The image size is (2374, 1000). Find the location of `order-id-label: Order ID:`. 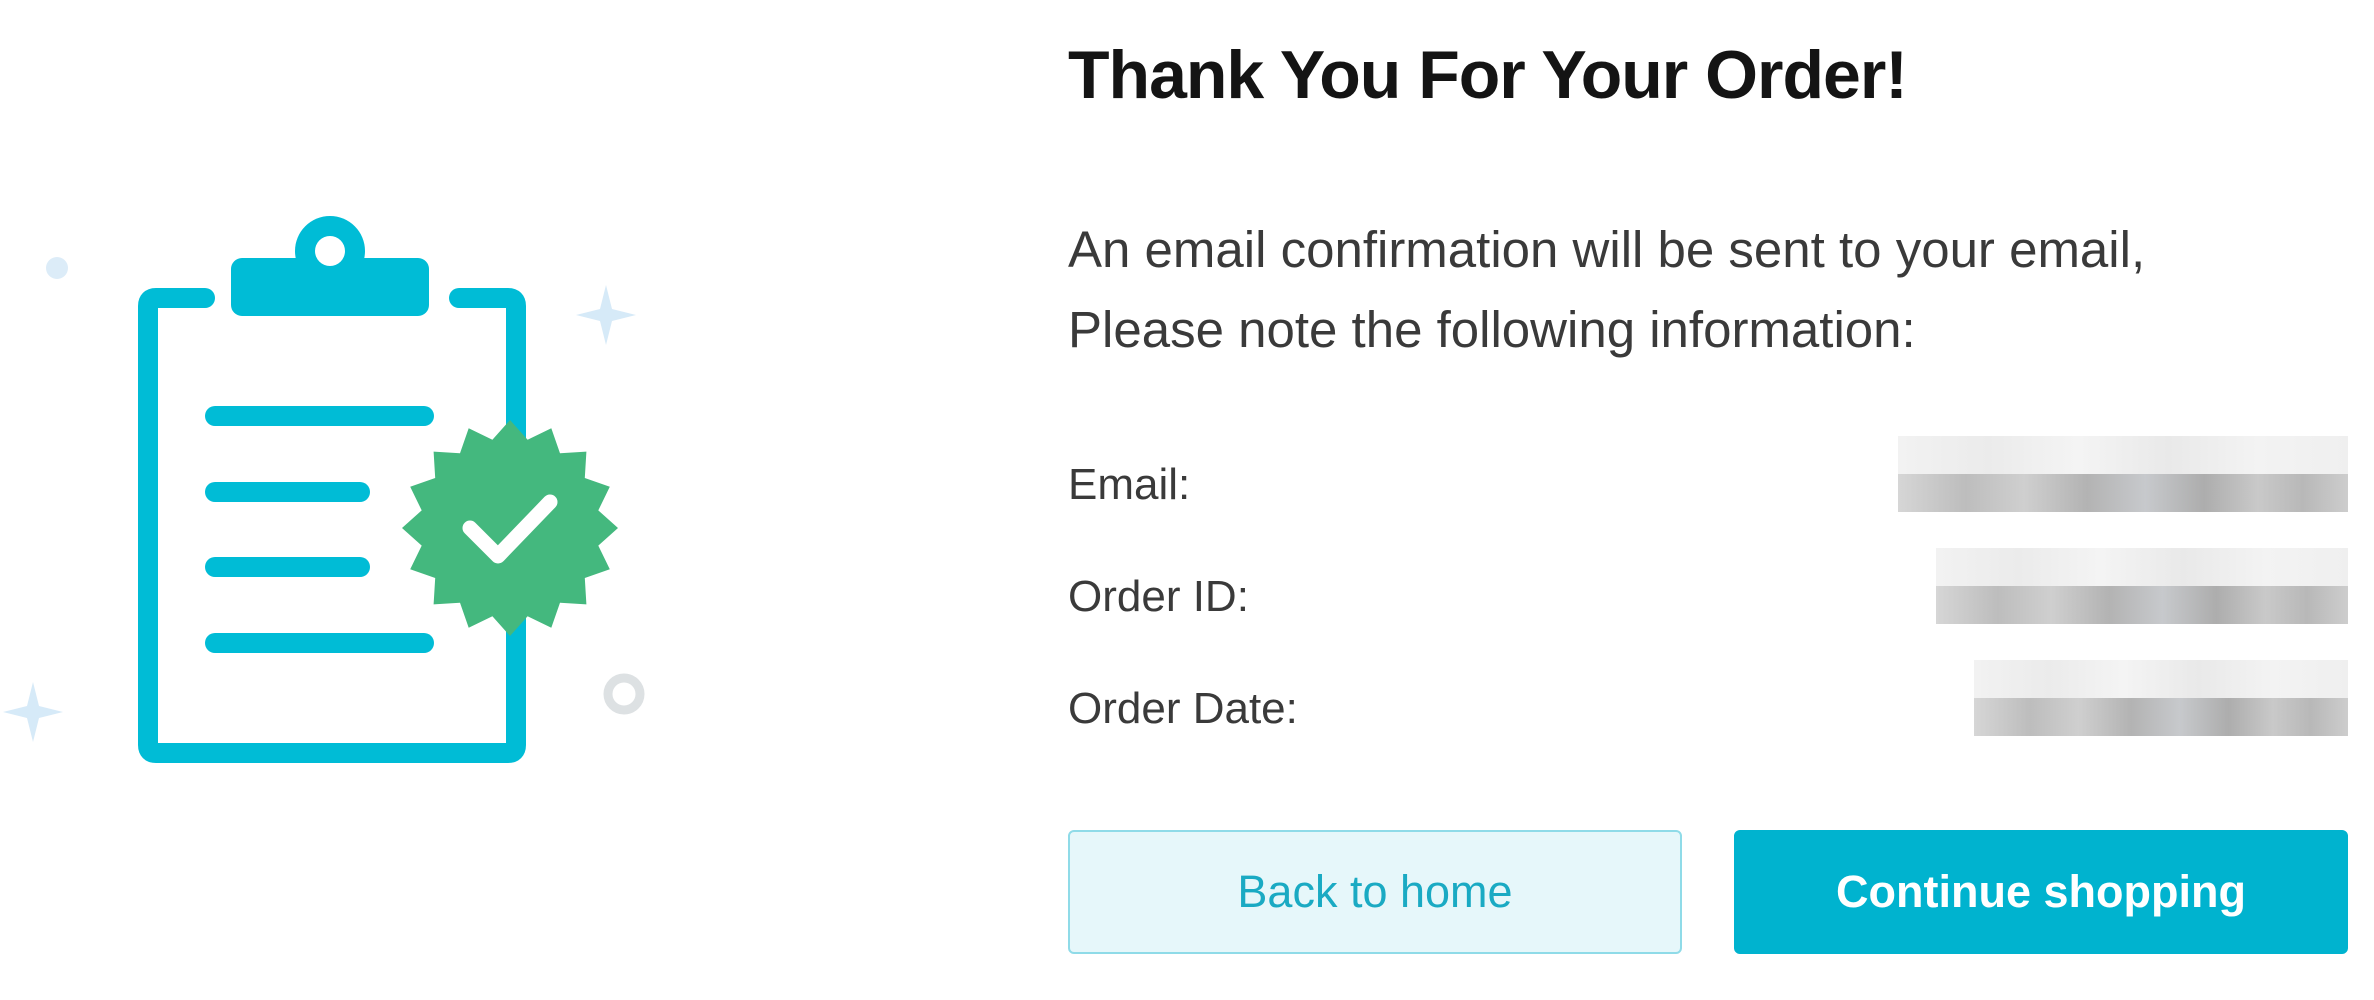

order-id-label: Order ID: is located at coordinates (1158, 596).